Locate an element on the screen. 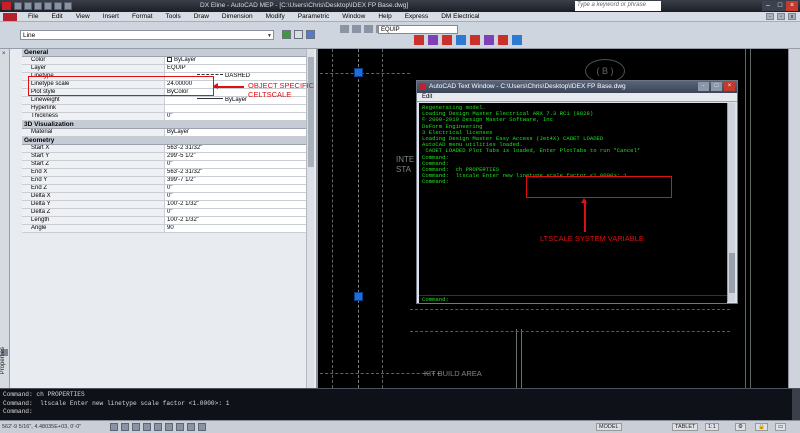 The image size is (800, 433). property-row-delta-y: Delta Y 100'-2 1/32" is located at coordinates (168, 205).